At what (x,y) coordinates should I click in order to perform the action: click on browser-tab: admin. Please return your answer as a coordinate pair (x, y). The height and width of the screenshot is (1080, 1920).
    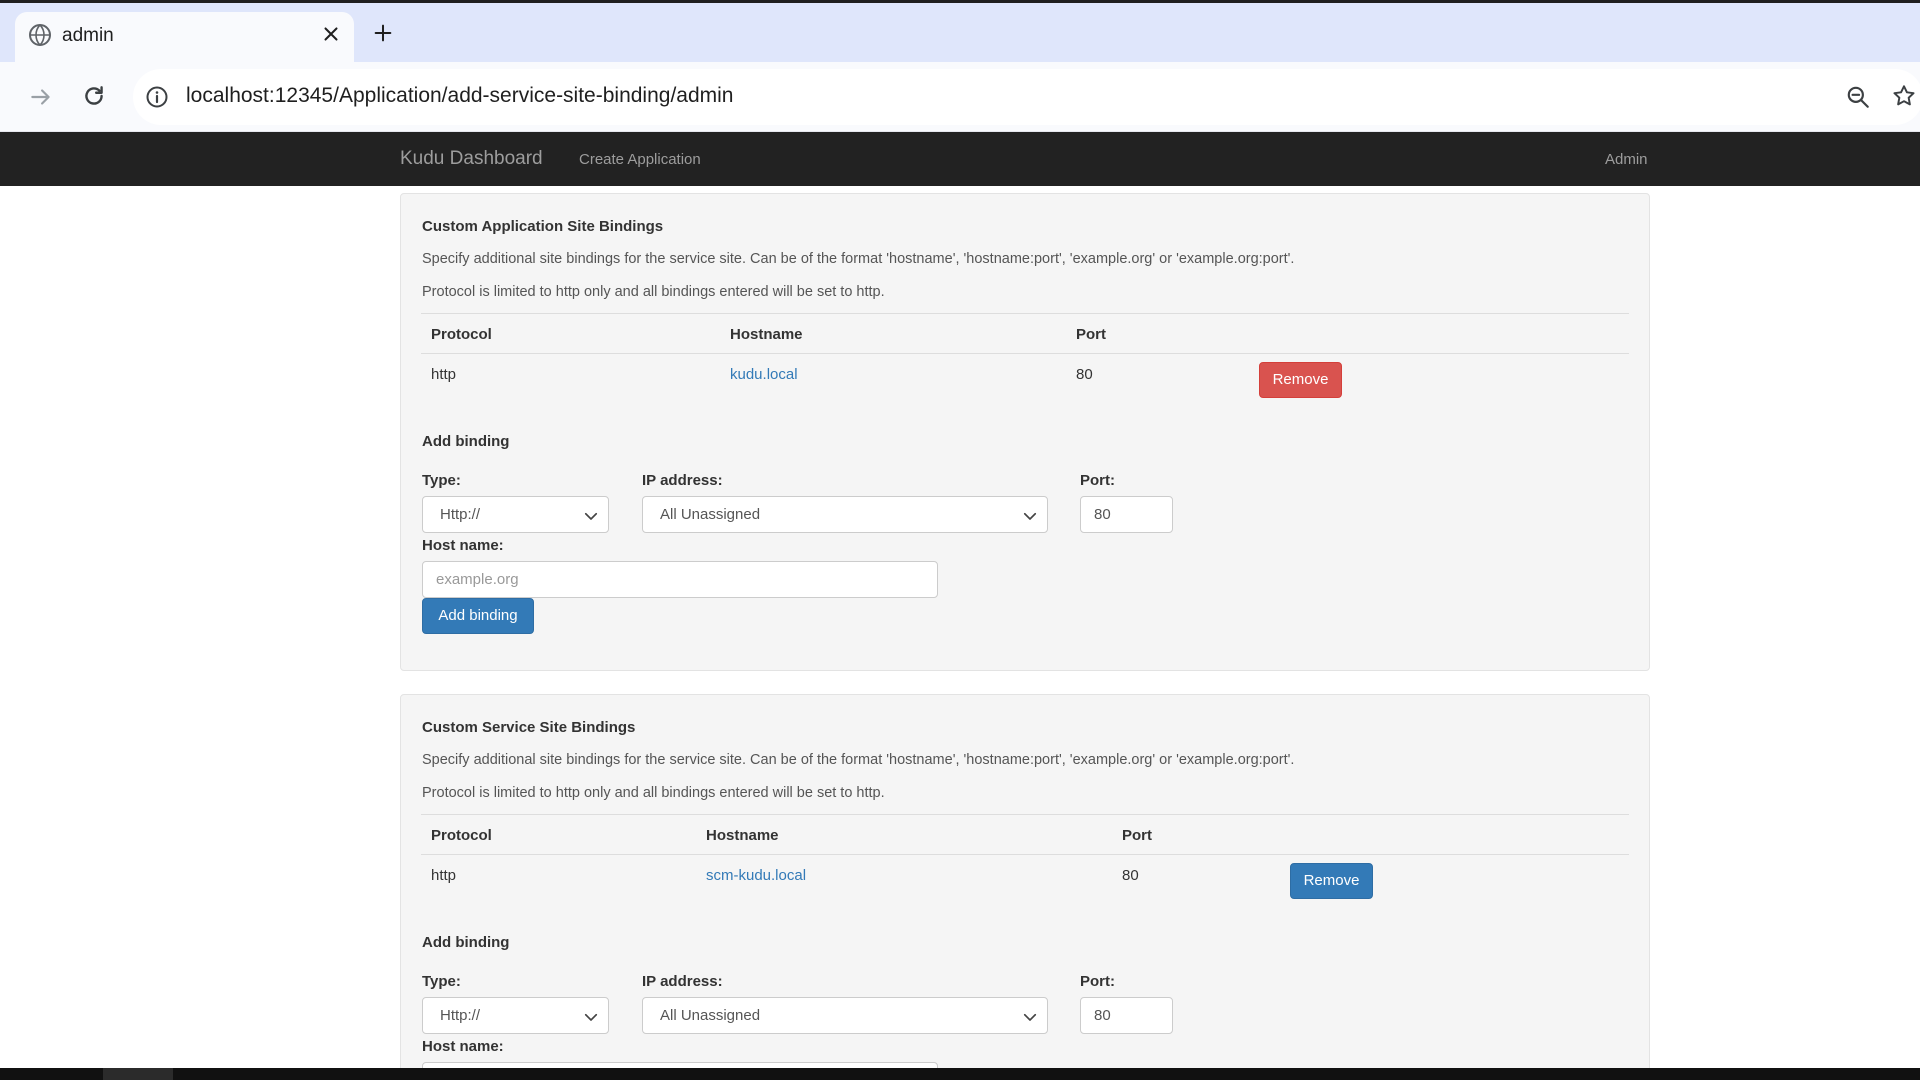
    Looking at the image, I should click on (184, 37).